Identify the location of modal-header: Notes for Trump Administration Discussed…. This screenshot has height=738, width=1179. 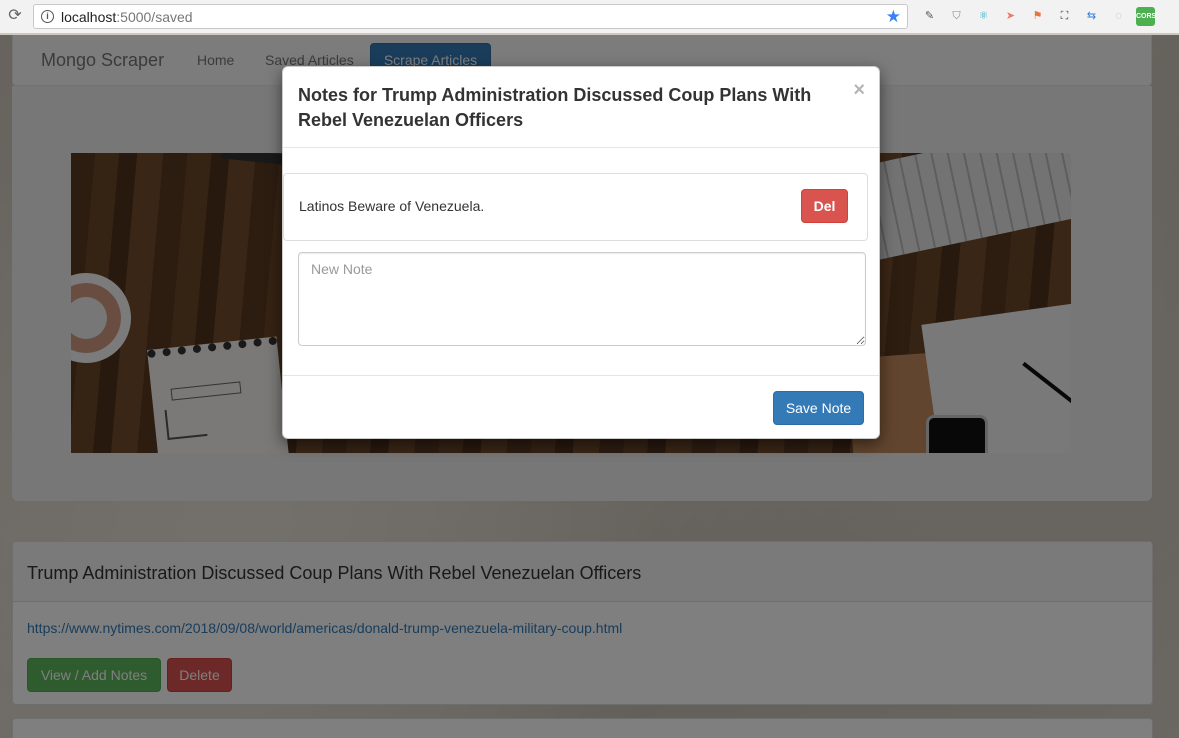
(581, 107).